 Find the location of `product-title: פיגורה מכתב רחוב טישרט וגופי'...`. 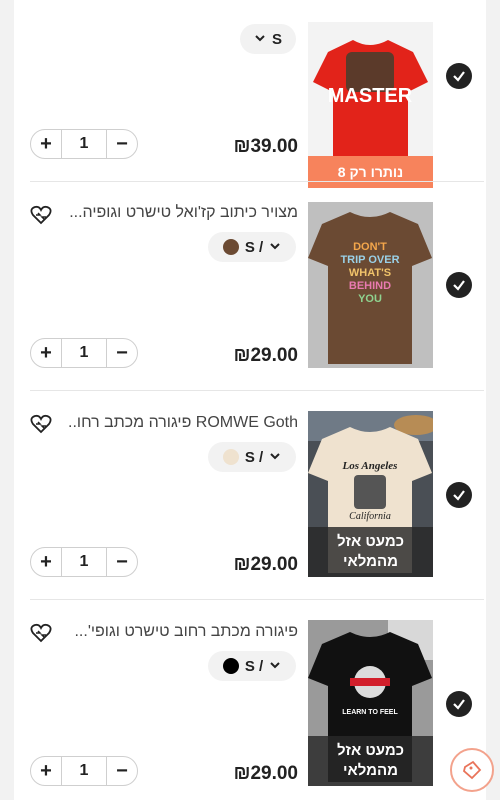

product-title: פיגורה מכתב רחוב טישרט וגופי'... is located at coordinates (183, 632).